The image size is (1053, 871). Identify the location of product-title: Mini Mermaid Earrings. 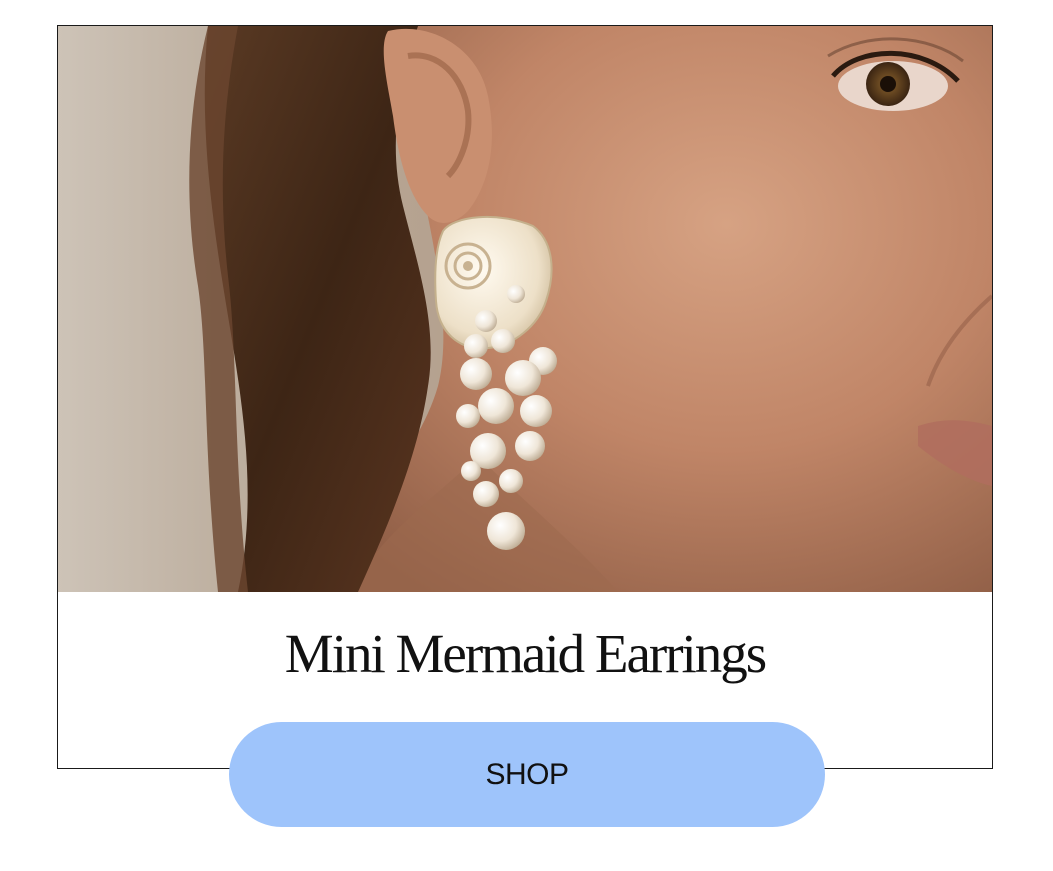
(525, 653).